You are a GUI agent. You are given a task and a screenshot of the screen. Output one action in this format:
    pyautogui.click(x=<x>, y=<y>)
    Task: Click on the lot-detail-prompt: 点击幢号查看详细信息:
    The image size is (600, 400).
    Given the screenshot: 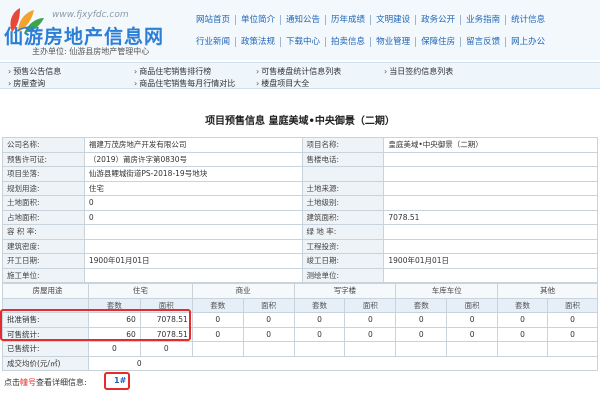 What is the action you would take?
    pyautogui.click(x=45, y=382)
    